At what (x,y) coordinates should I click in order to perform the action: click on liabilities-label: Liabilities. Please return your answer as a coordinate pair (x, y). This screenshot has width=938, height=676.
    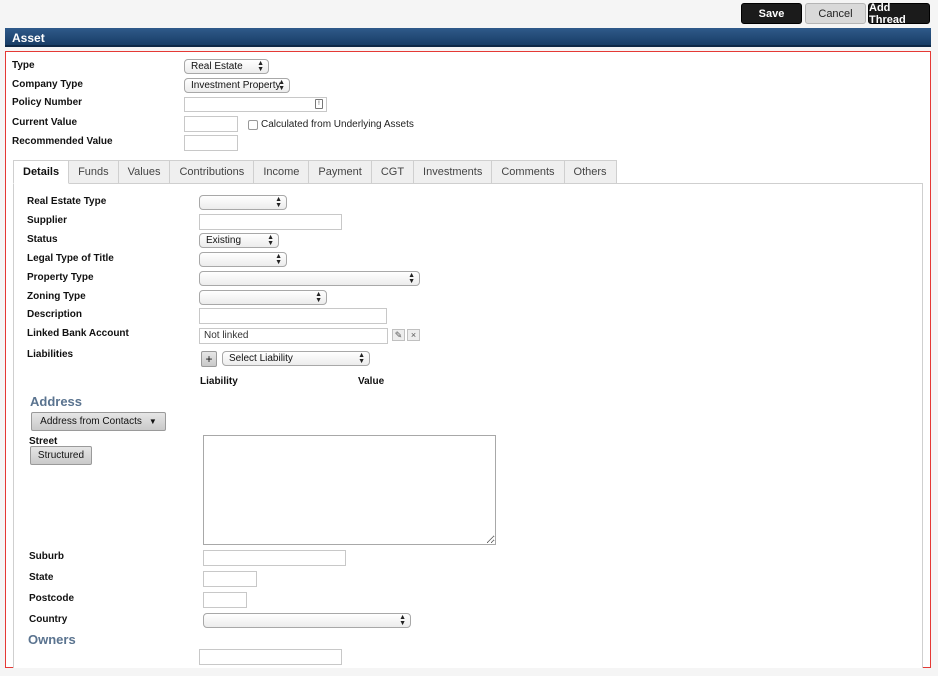
    Looking at the image, I should click on (50, 354).